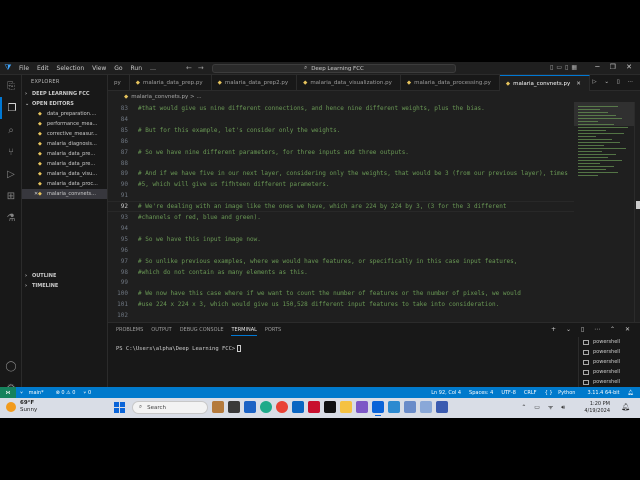 This screenshot has width=640, height=480. What do you see at coordinates (334, 68) in the screenshot?
I see `command-center: ⌕ Deep Learning FCC` at bounding box center [334, 68].